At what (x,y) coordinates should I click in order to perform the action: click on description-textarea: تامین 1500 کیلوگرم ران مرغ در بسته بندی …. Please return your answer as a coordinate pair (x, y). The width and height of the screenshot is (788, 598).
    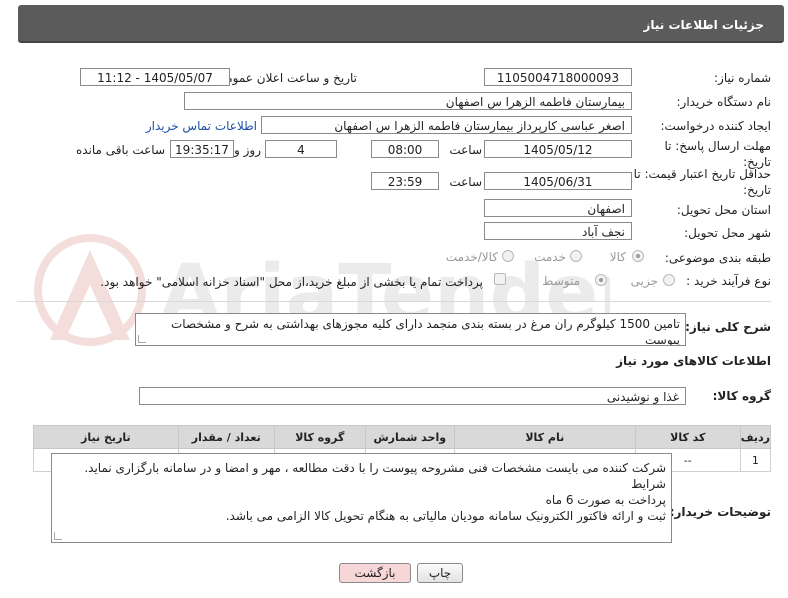
    Looking at the image, I should click on (410, 329).